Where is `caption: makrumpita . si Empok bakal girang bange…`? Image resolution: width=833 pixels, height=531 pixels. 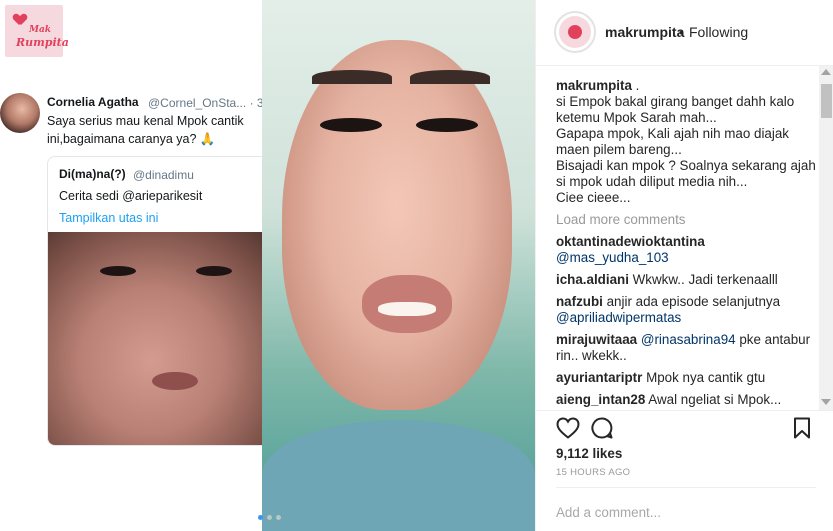
caption: makrumpita . si Empok bakal girang bange… is located at coordinates (687, 142).